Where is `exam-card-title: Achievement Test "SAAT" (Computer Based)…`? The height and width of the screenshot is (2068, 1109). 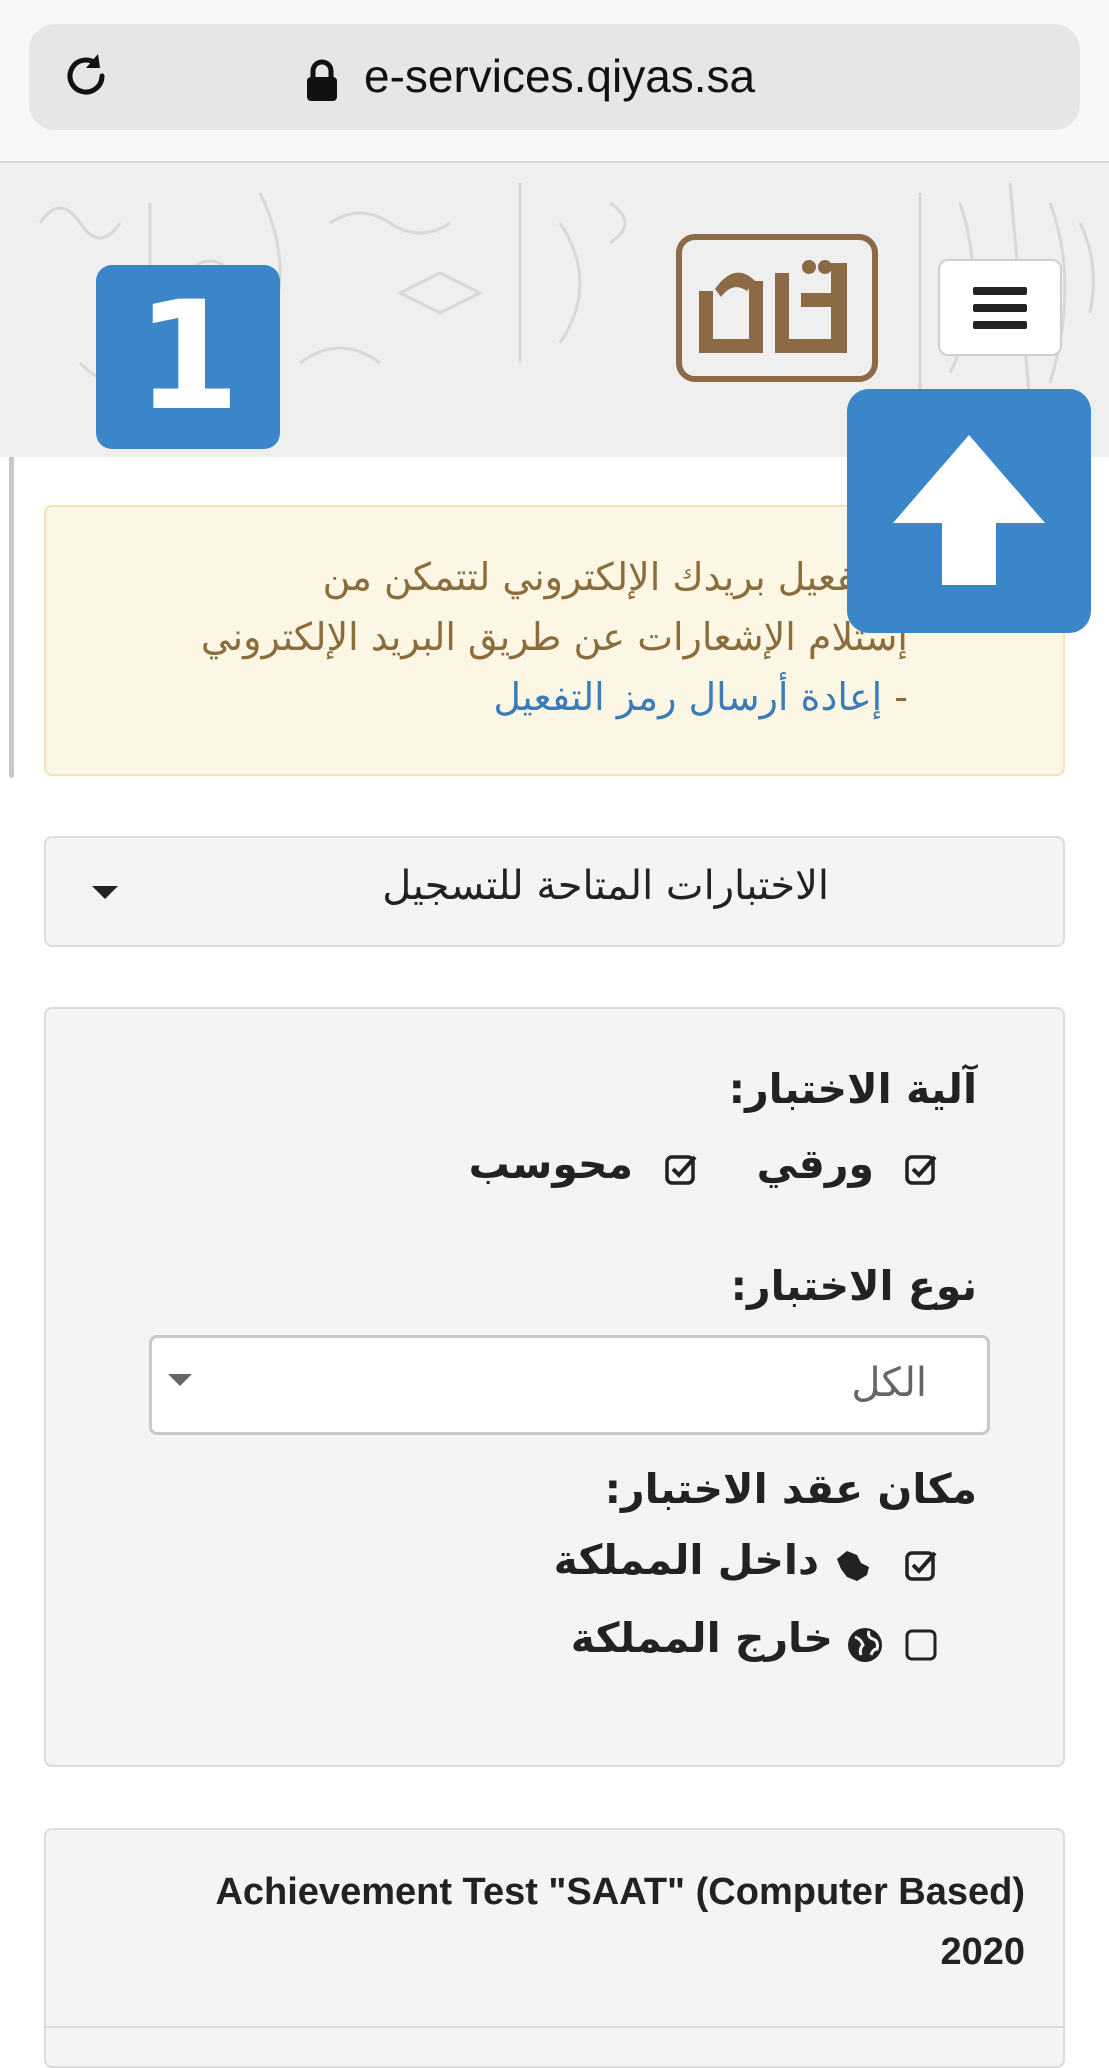 exam-card-title: Achievement Test "SAAT" (Computer Based)… is located at coordinates (575, 1922).